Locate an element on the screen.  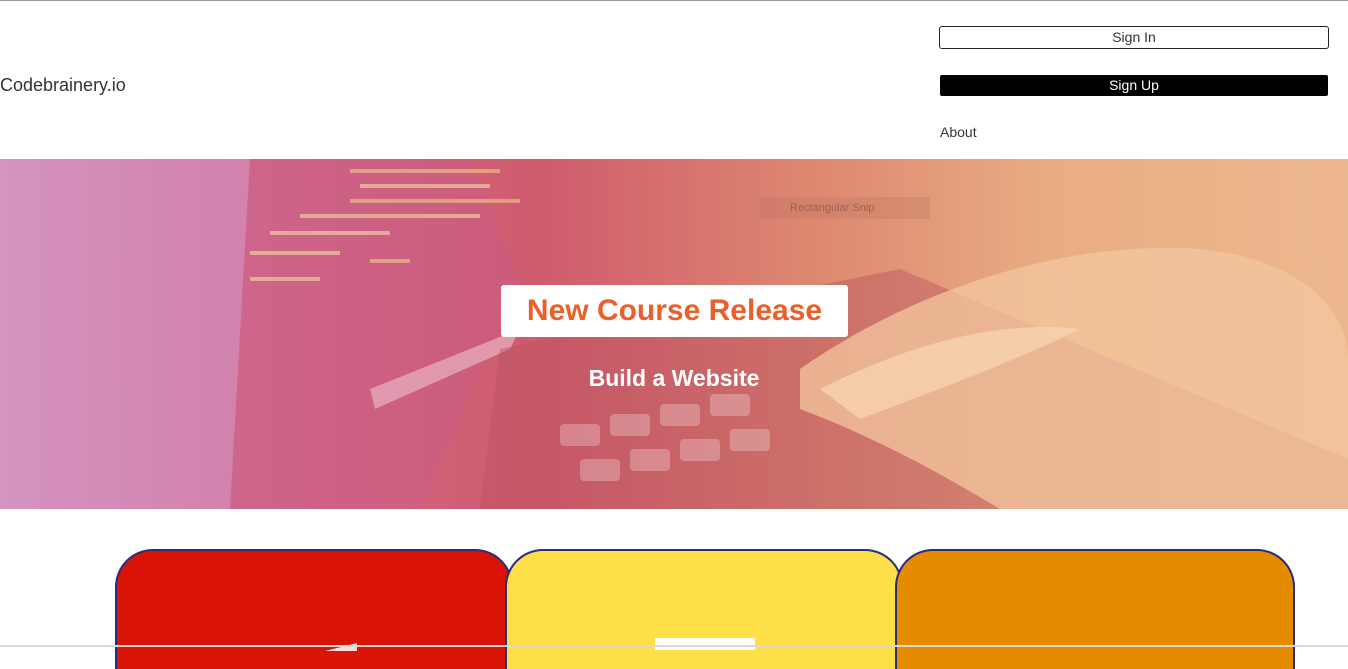
card-yellow-icon is located at coordinates (705, 644).